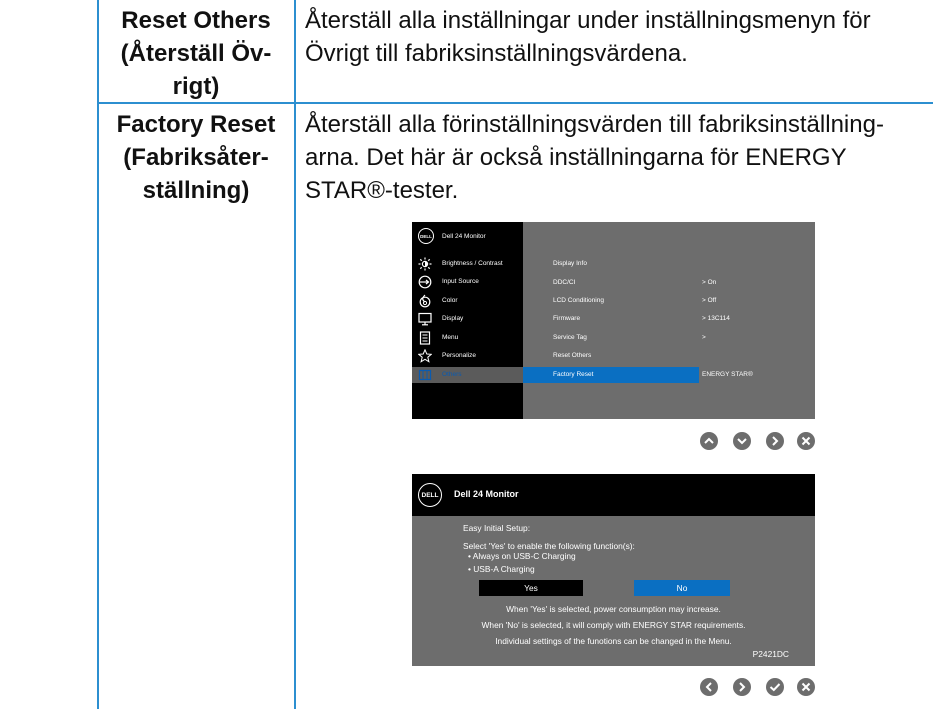 The width and height of the screenshot is (933, 709). Describe the element at coordinates (709, 282) in the screenshot. I see `osd-value-ddc-ci: > On` at that location.